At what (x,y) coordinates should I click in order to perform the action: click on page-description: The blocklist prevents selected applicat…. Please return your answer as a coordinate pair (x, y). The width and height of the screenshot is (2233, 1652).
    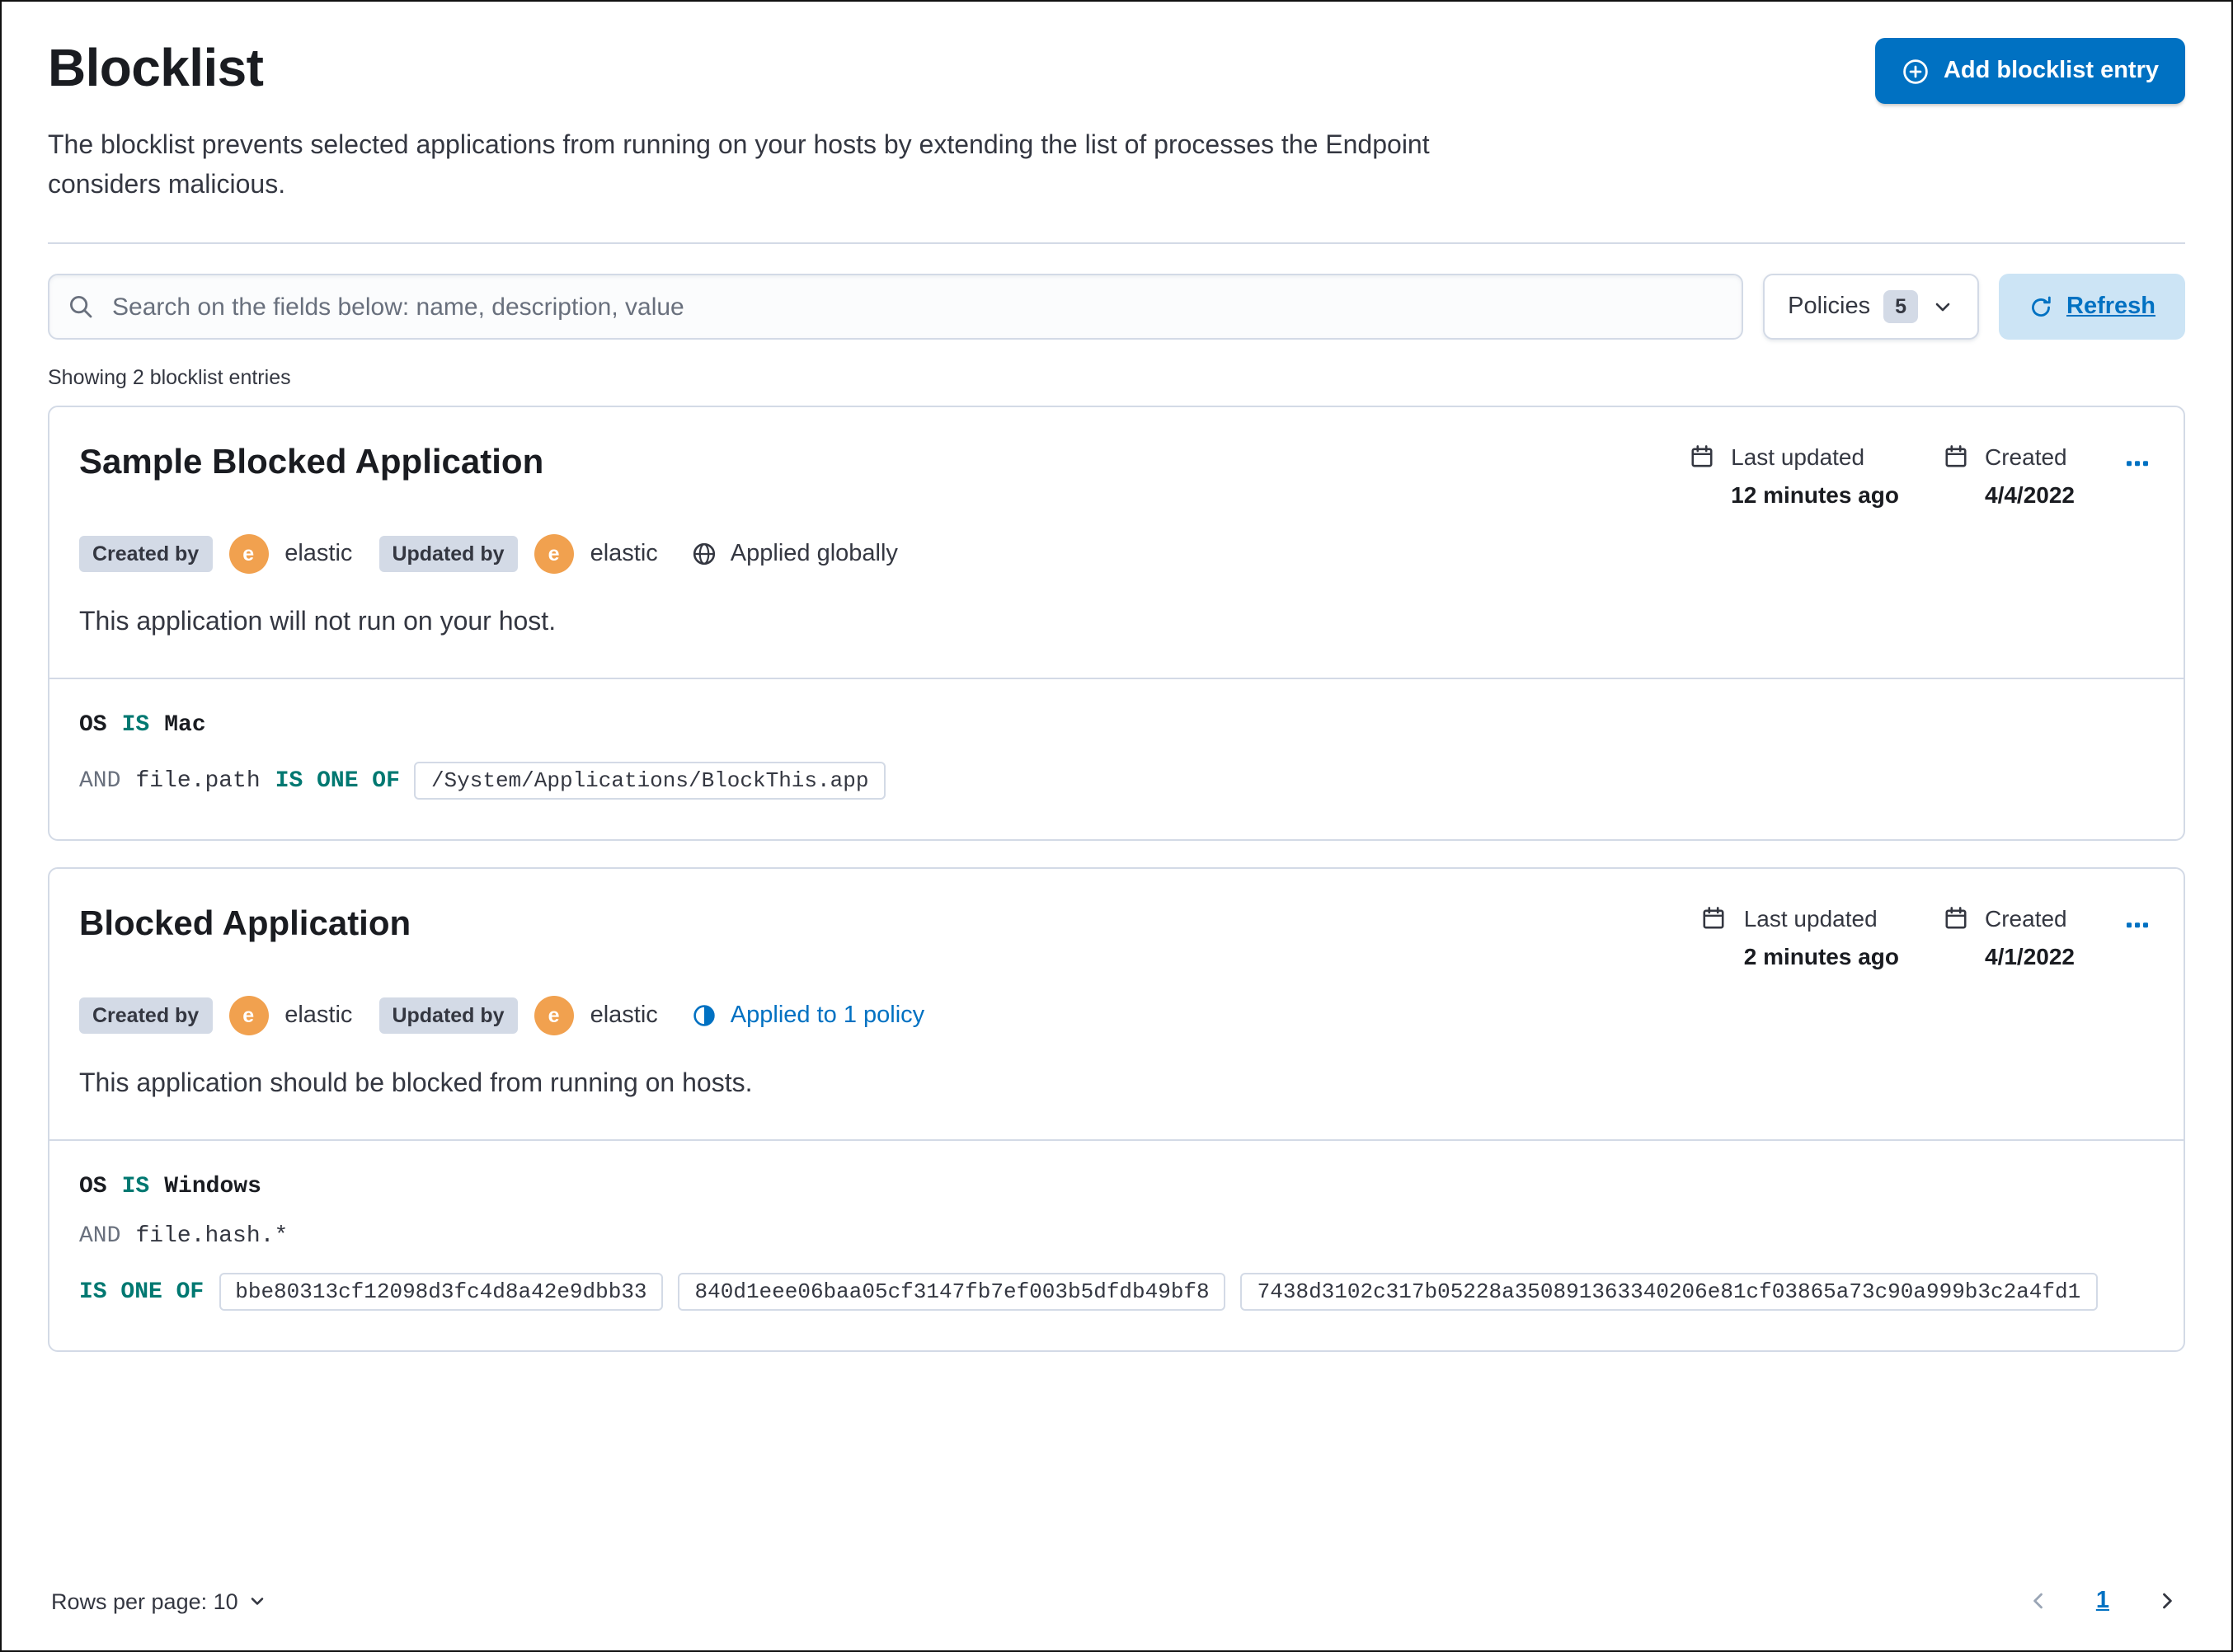
    Looking at the image, I should click on (739, 165).